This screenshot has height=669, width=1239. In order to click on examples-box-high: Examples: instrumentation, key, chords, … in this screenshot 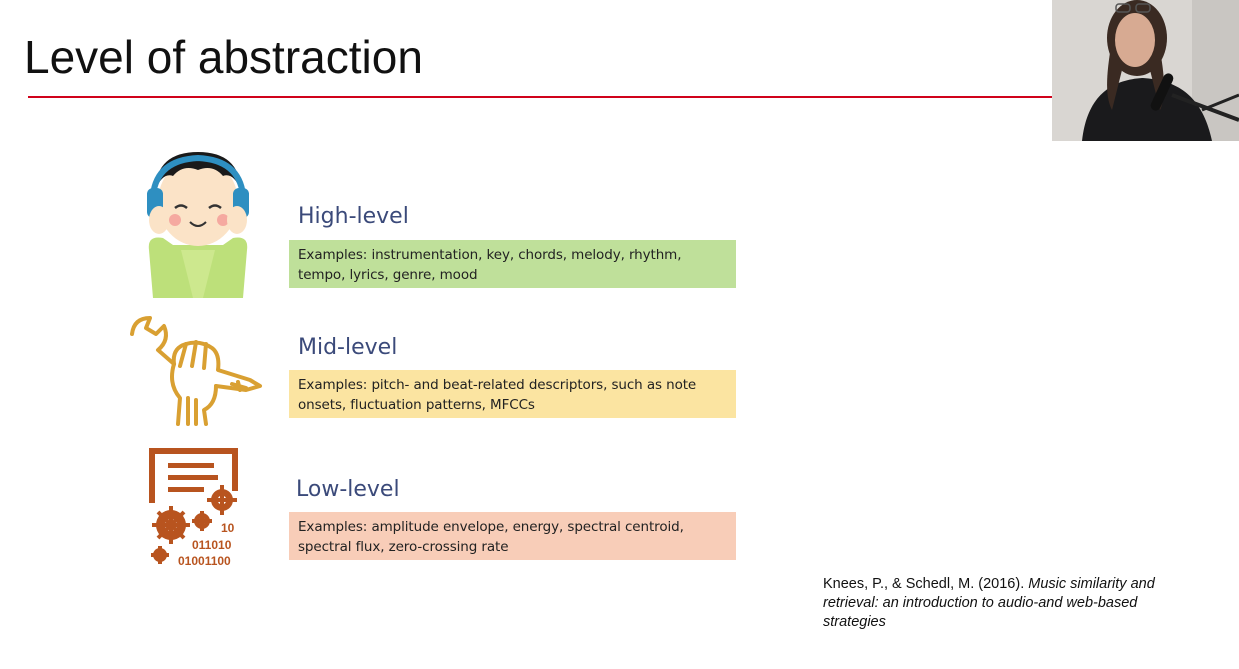, I will do `click(512, 264)`.